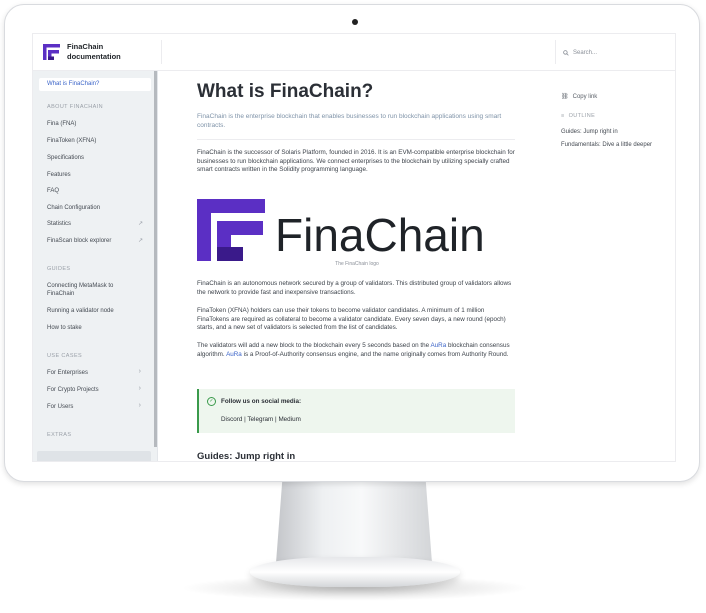  Describe the element at coordinates (589, 132) in the screenshot. I see `outline-item-guides: Guides: Jump right in` at that location.